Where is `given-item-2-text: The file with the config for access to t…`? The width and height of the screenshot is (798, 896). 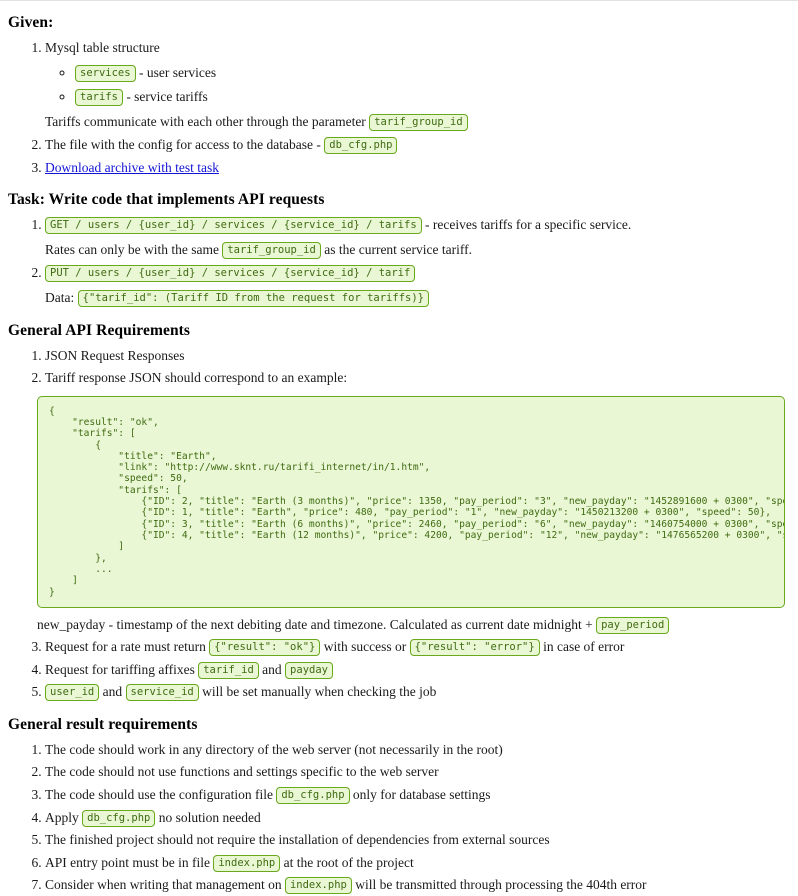 given-item-2-text: The file with the config for access to t… is located at coordinates (185, 145).